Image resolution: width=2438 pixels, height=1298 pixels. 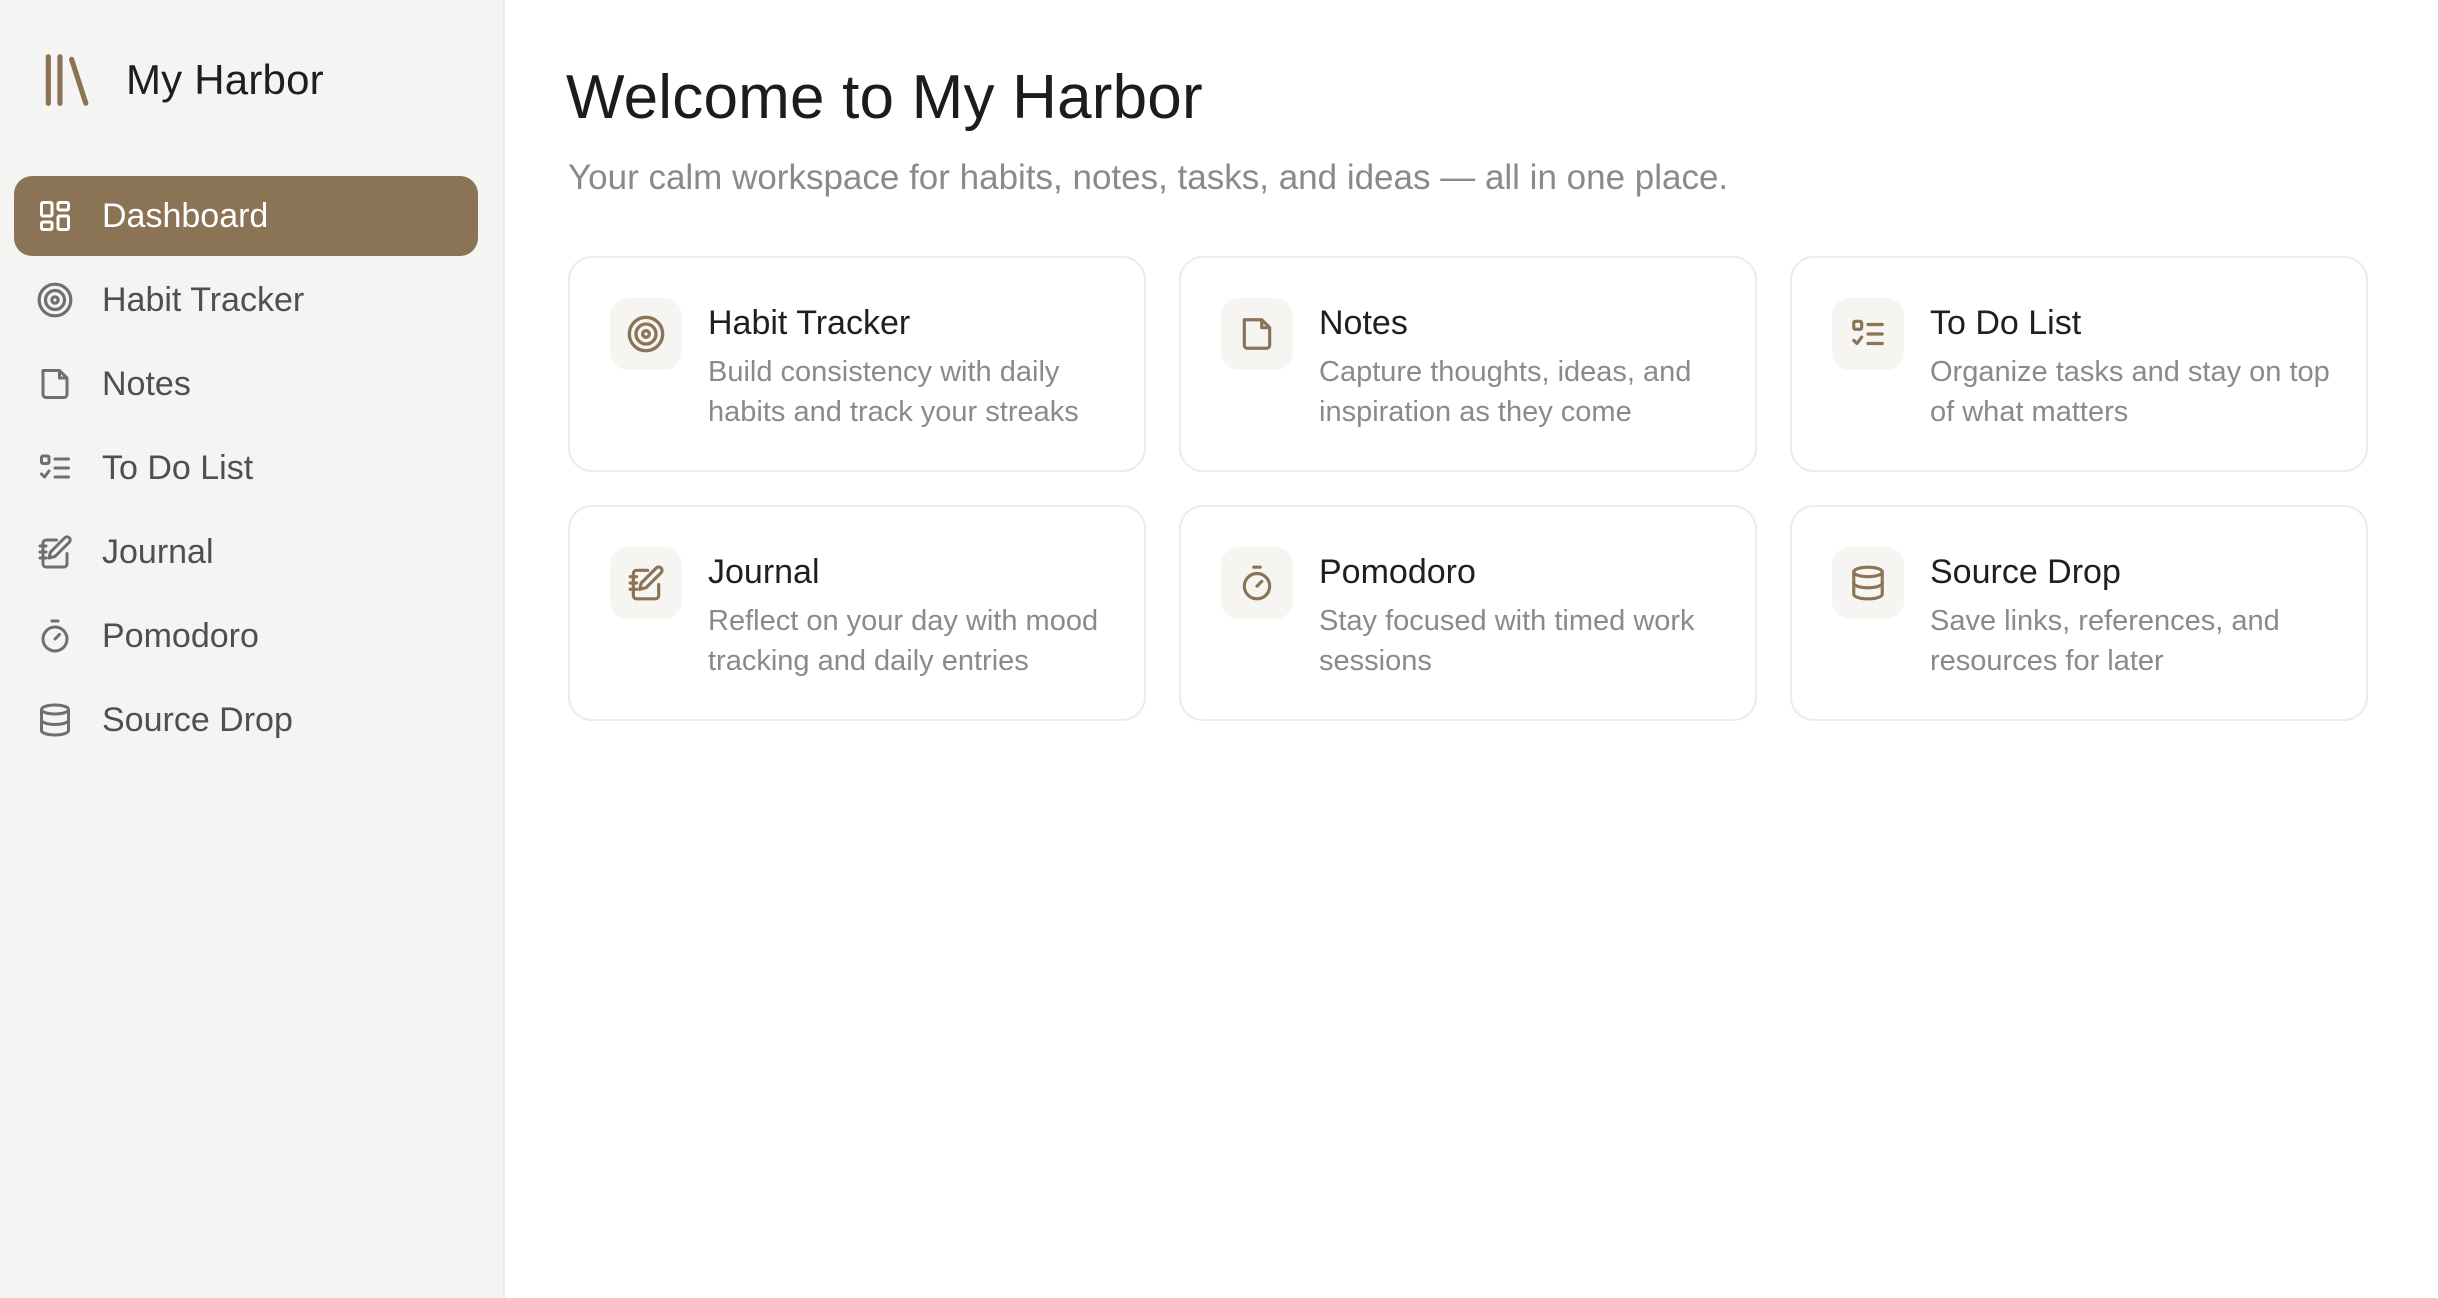 I want to click on library-icon, so click(x=69, y=80).